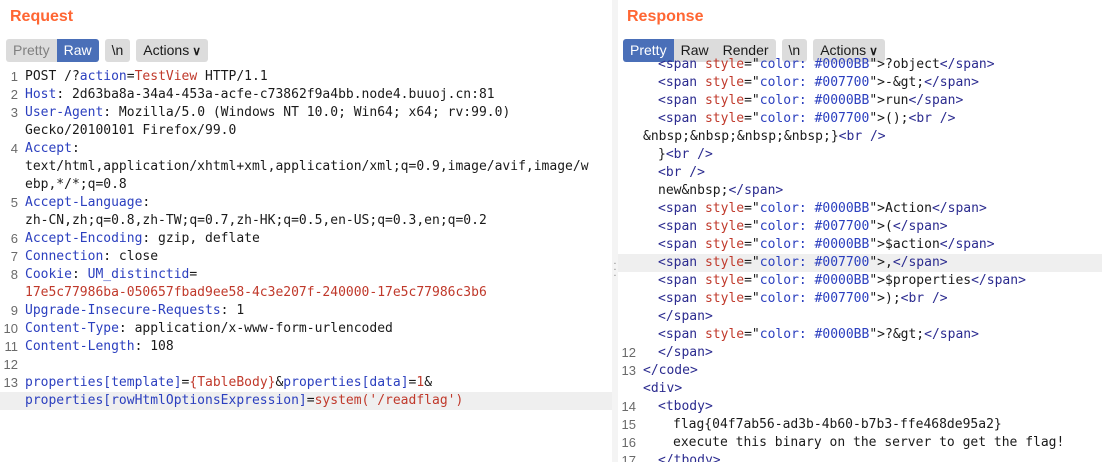  Describe the element at coordinates (80, 346) in the screenshot. I see `code-token: Content-Length` at that location.